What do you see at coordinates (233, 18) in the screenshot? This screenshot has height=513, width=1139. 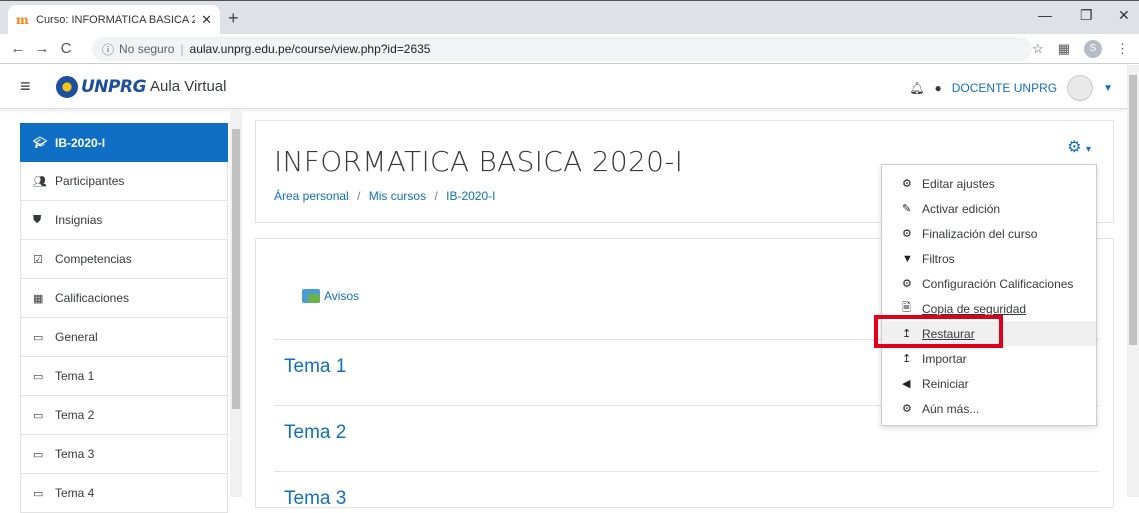 I see `new-tab-button: +` at bounding box center [233, 18].